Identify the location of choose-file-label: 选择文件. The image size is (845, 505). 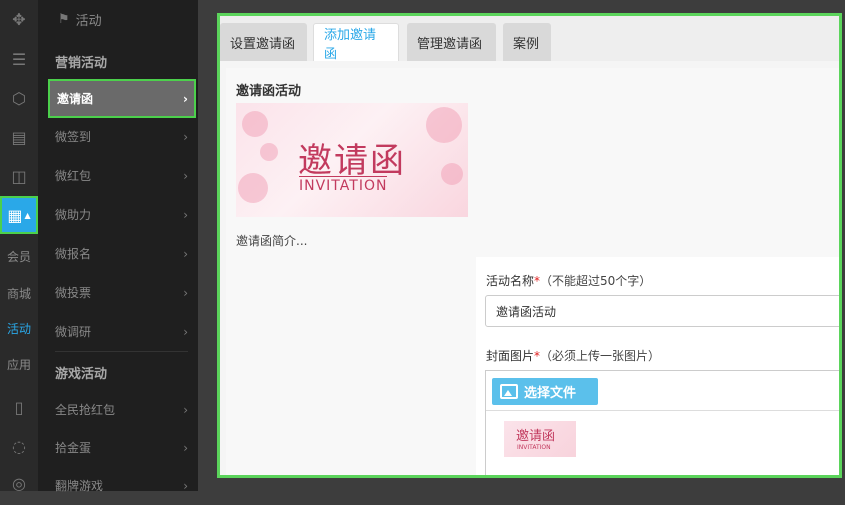
(550, 393).